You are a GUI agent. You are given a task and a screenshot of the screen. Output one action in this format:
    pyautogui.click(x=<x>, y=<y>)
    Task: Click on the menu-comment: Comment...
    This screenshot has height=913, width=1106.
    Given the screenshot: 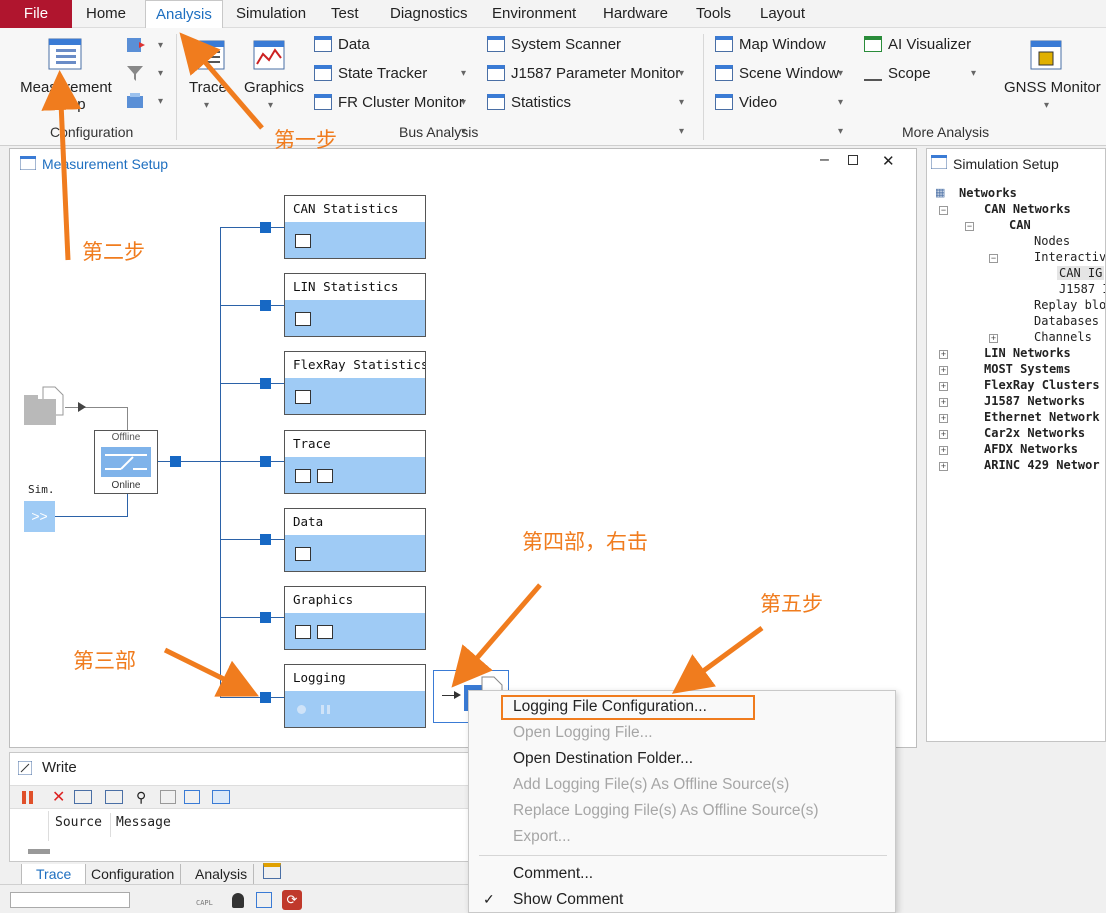 What is the action you would take?
    pyautogui.click(x=553, y=874)
    